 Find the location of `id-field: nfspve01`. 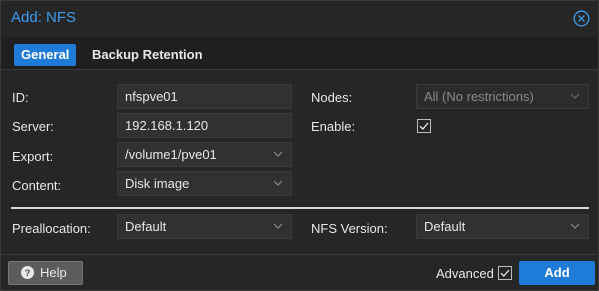

id-field: nfspve01 is located at coordinates (204, 96).